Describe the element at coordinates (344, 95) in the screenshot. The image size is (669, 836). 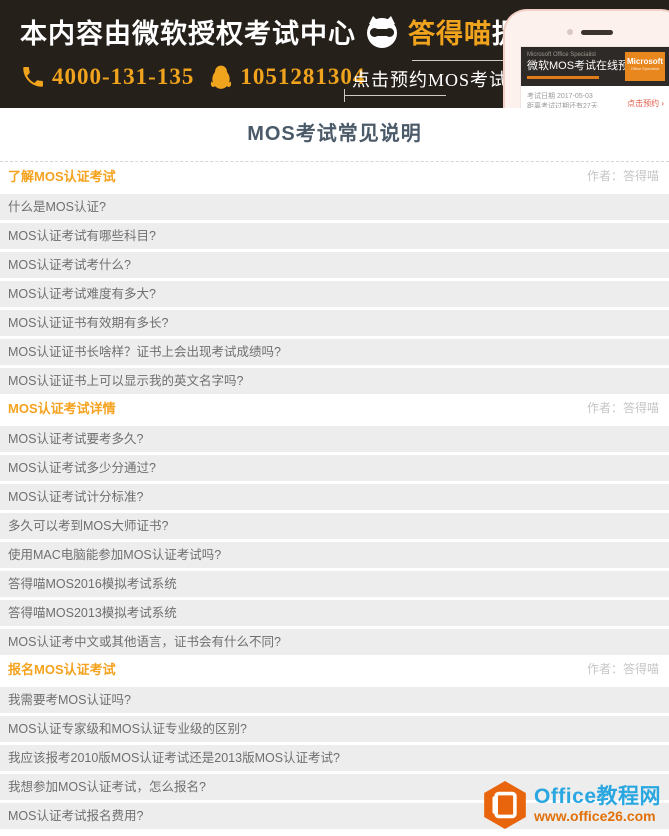
I see `cta-bracket-bottom-tick` at that location.